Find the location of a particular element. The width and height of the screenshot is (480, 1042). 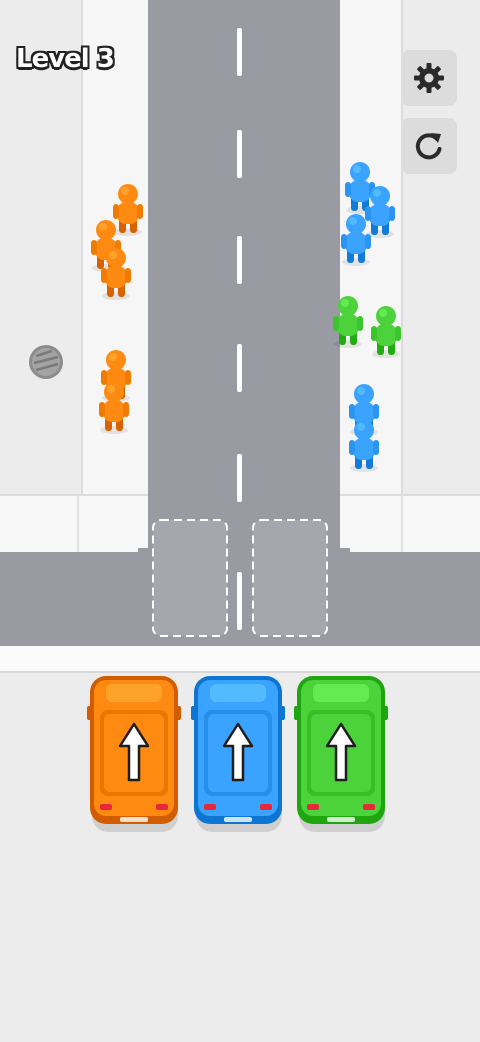

car-orange is located at coordinates (134, 754).